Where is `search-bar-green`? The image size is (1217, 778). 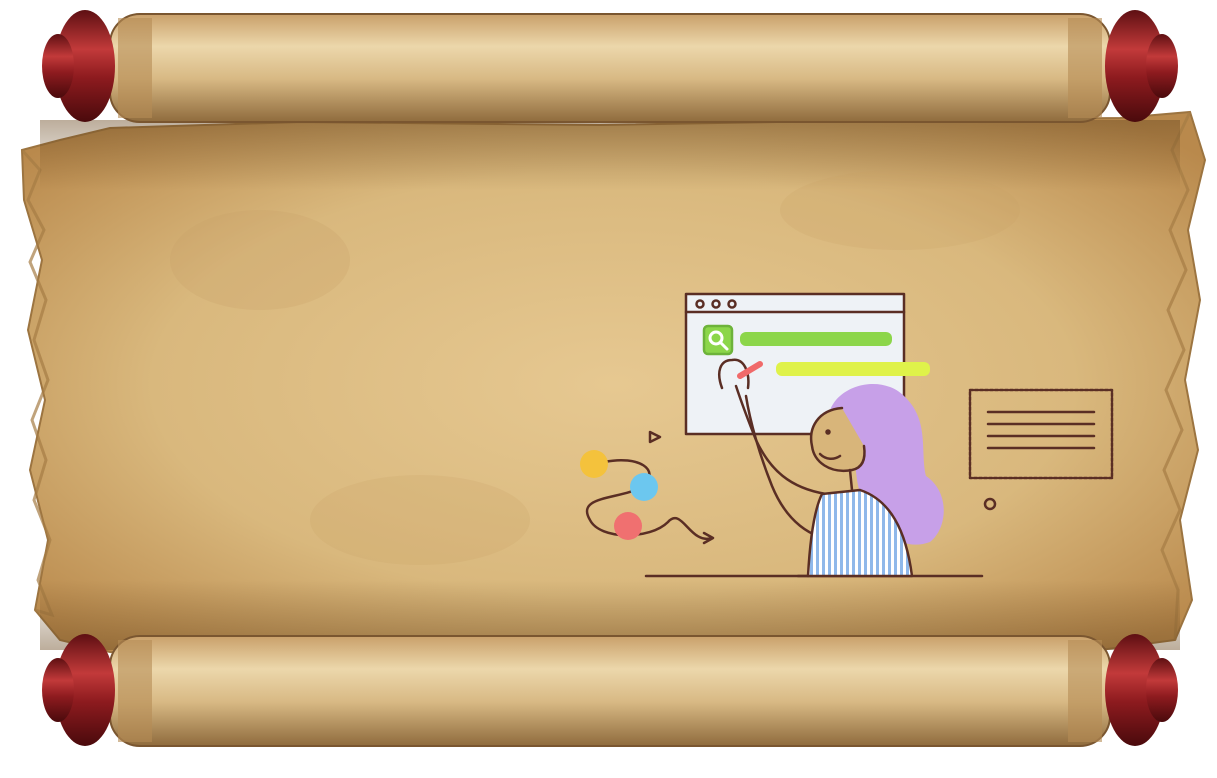 search-bar-green is located at coordinates (816, 339).